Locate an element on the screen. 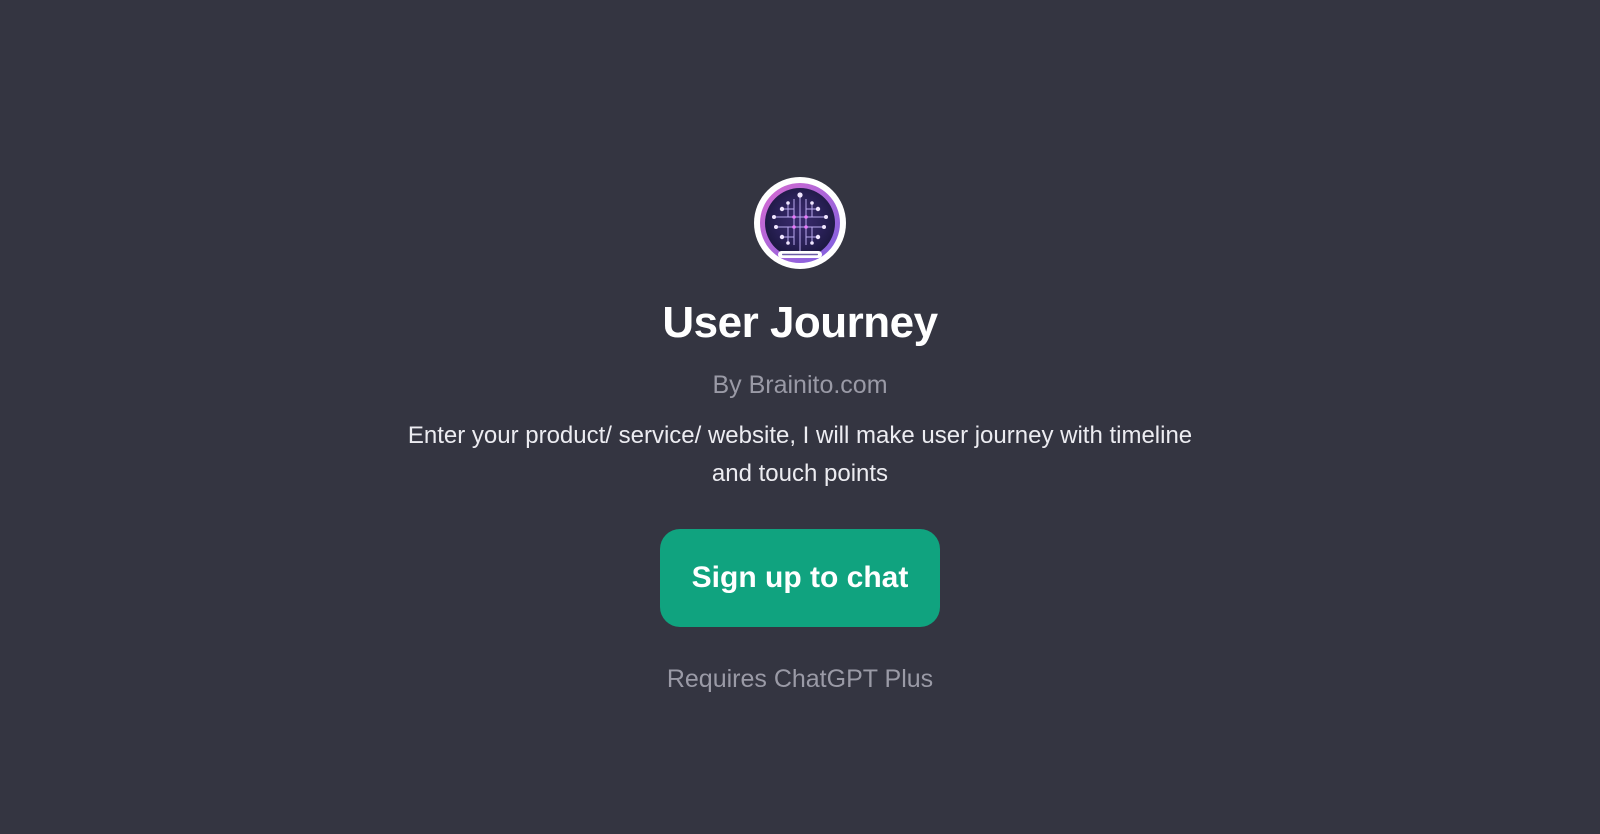  gpt-avatar is located at coordinates (800, 223).